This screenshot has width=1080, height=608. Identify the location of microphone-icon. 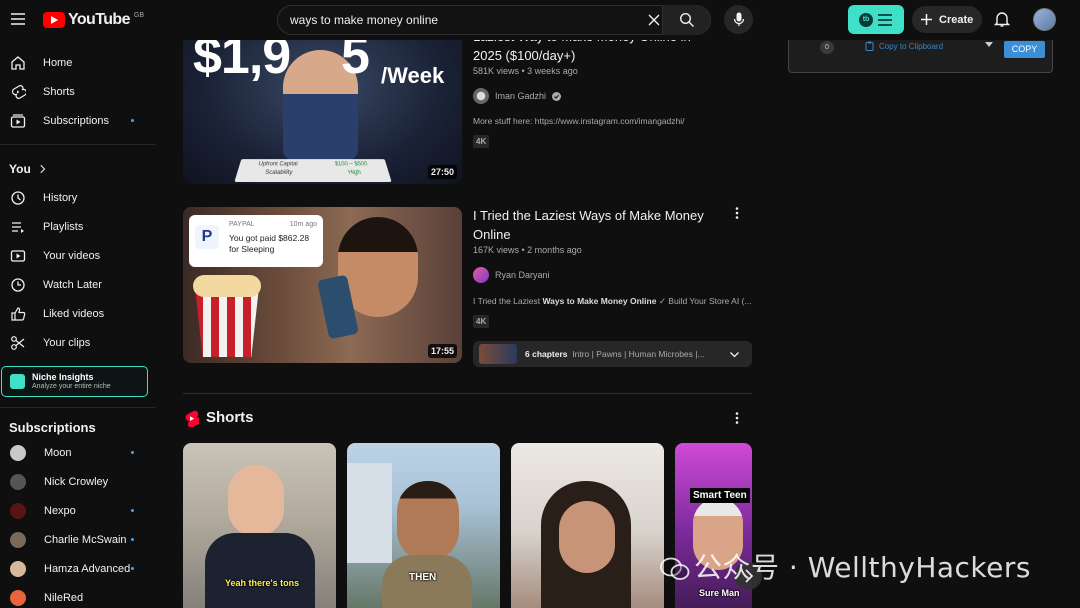
(738, 19).